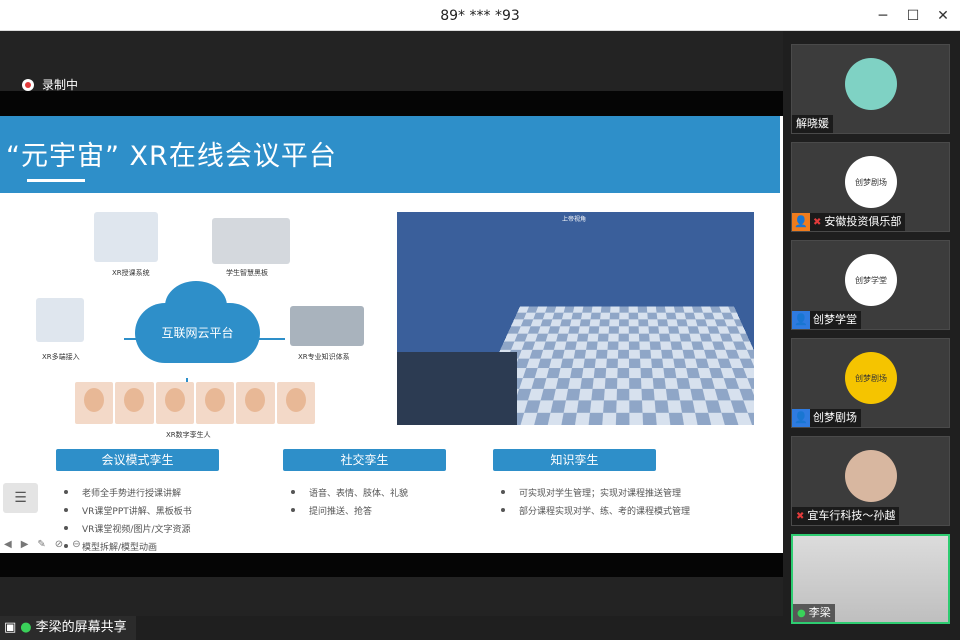 The width and height of the screenshot is (960, 640). What do you see at coordinates (391, 565) in the screenshot?
I see `slide-bottom-bar` at bounding box center [391, 565].